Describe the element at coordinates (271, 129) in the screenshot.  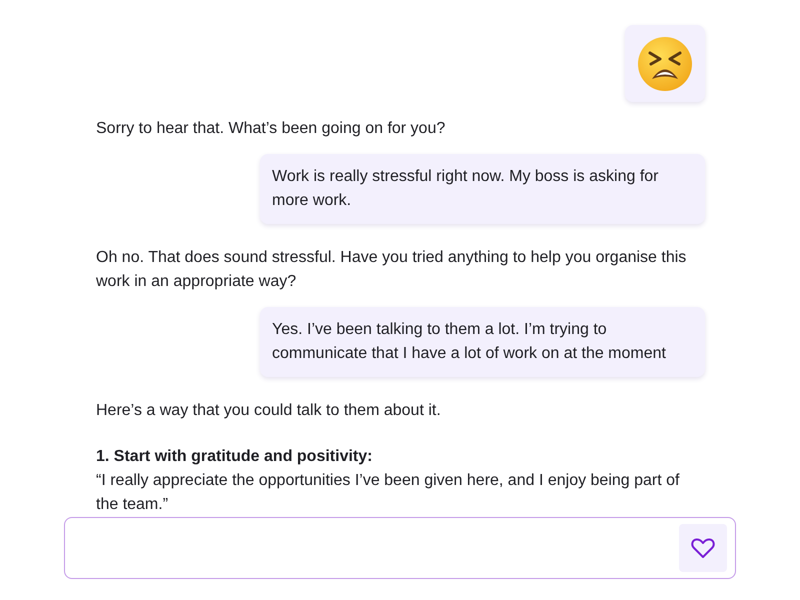
I see `bot-message: Sorry to hear that. What’s been going on for you?` at that location.